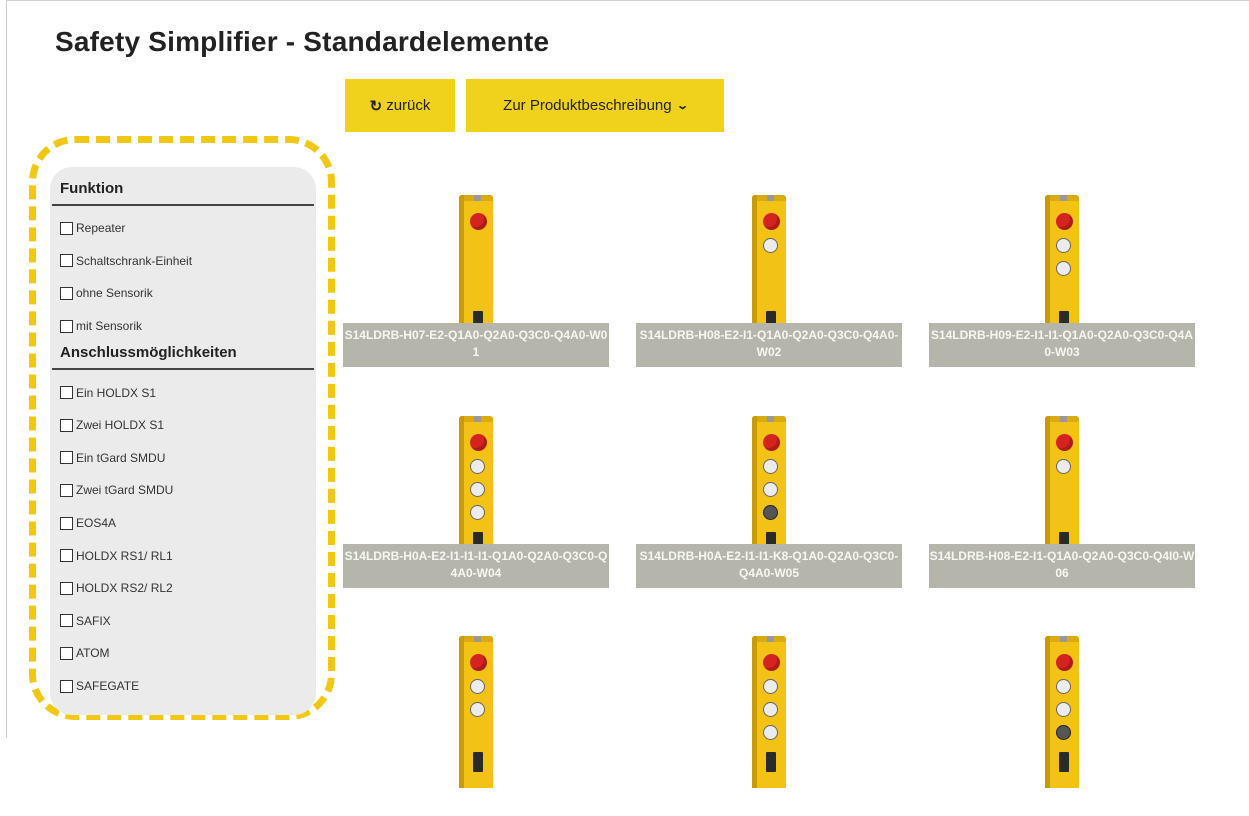 This screenshot has width=1249, height=816. Describe the element at coordinates (183, 326) in the screenshot. I see `filter-option-mit-sensorik: mit Sensorik` at that location.